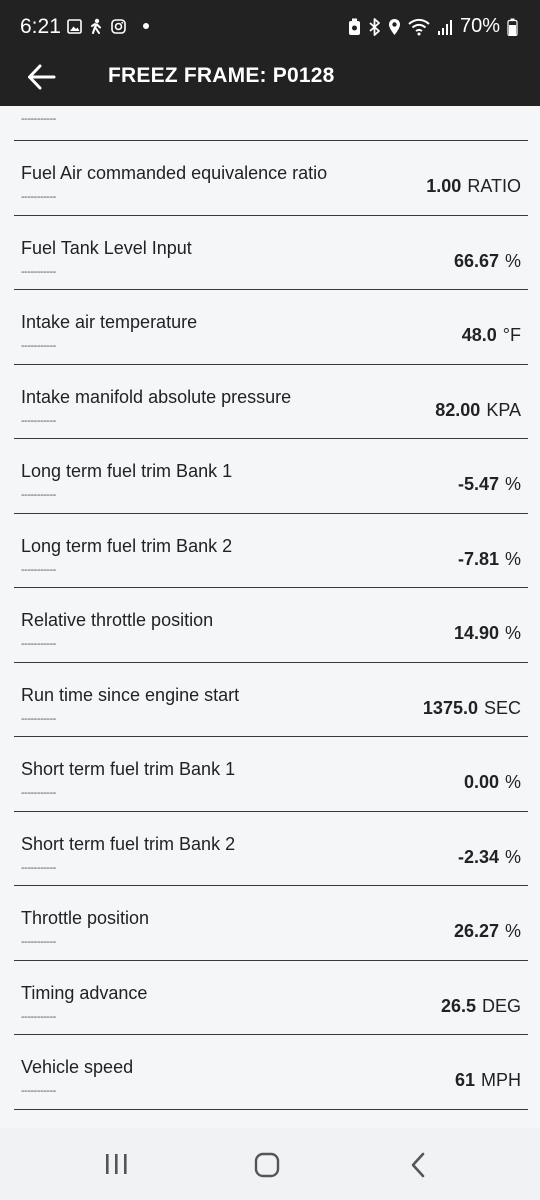  I want to click on item-value: 26.5 DEG, so click(481, 1006).